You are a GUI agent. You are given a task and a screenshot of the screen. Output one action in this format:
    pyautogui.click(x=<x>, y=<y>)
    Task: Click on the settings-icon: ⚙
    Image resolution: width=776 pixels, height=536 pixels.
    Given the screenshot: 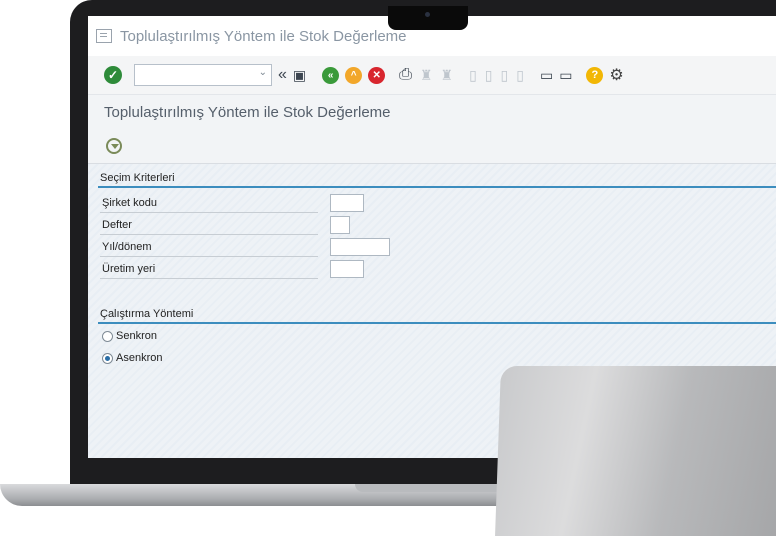 What is the action you would take?
    pyautogui.click(x=616, y=75)
    